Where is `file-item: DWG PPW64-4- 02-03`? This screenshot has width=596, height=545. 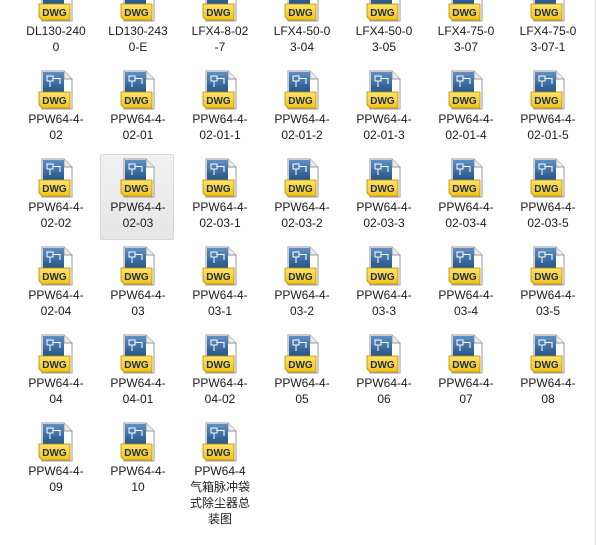 file-item: DWG PPW64-4- 02-03 is located at coordinates (137, 197).